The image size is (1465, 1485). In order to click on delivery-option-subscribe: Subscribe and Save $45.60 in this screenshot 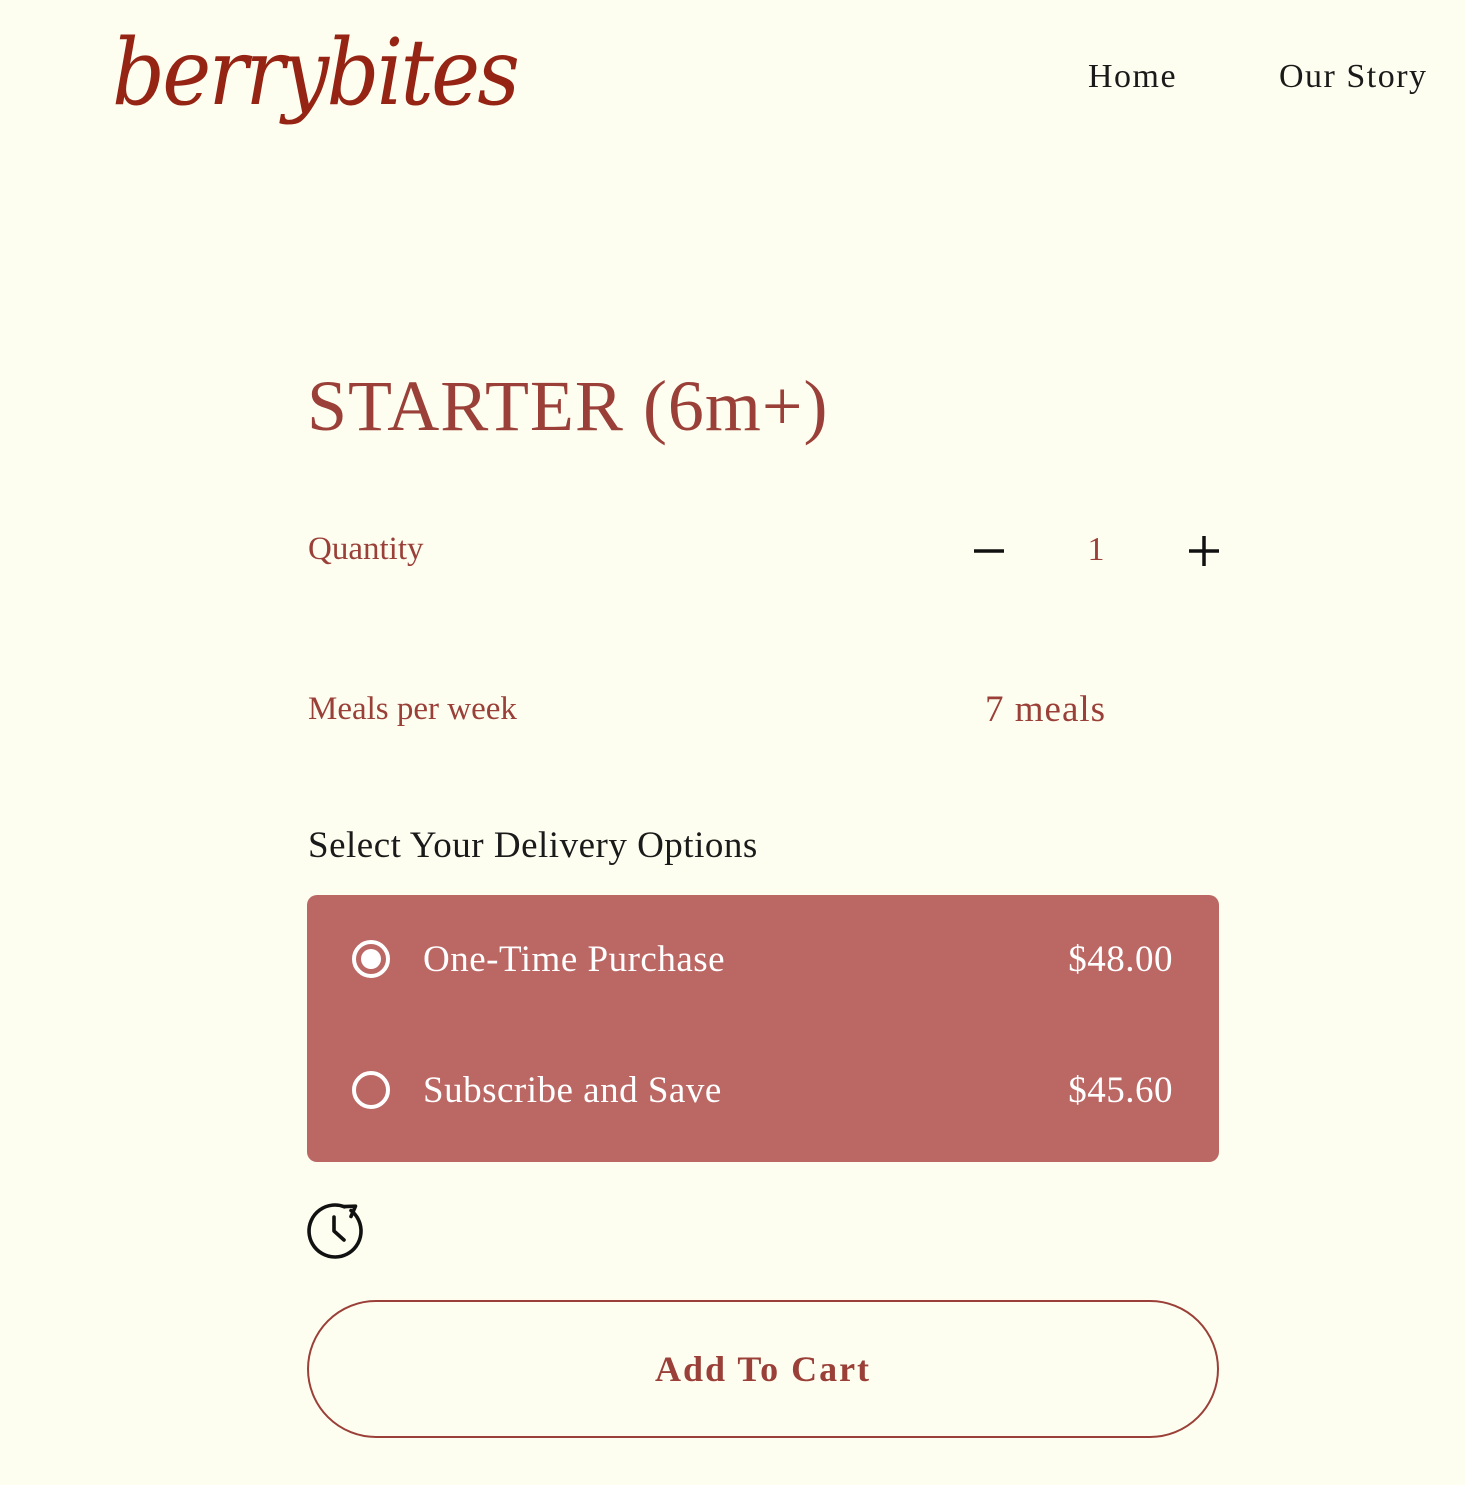, I will do `click(763, 1093)`.